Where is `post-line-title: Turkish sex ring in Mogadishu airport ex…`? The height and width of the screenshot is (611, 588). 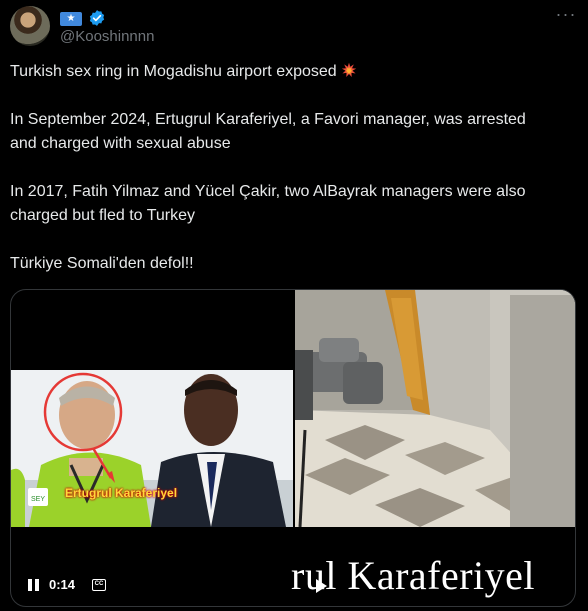
post-line-title: Turkish sex ring in Mogadishu airport ex… is located at coordinates (293, 72).